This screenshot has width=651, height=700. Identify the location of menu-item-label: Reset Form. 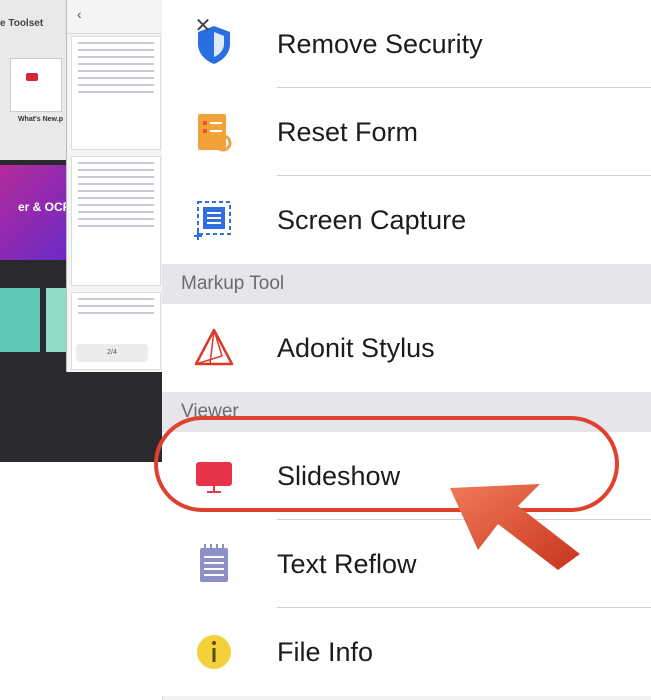
(348, 132).